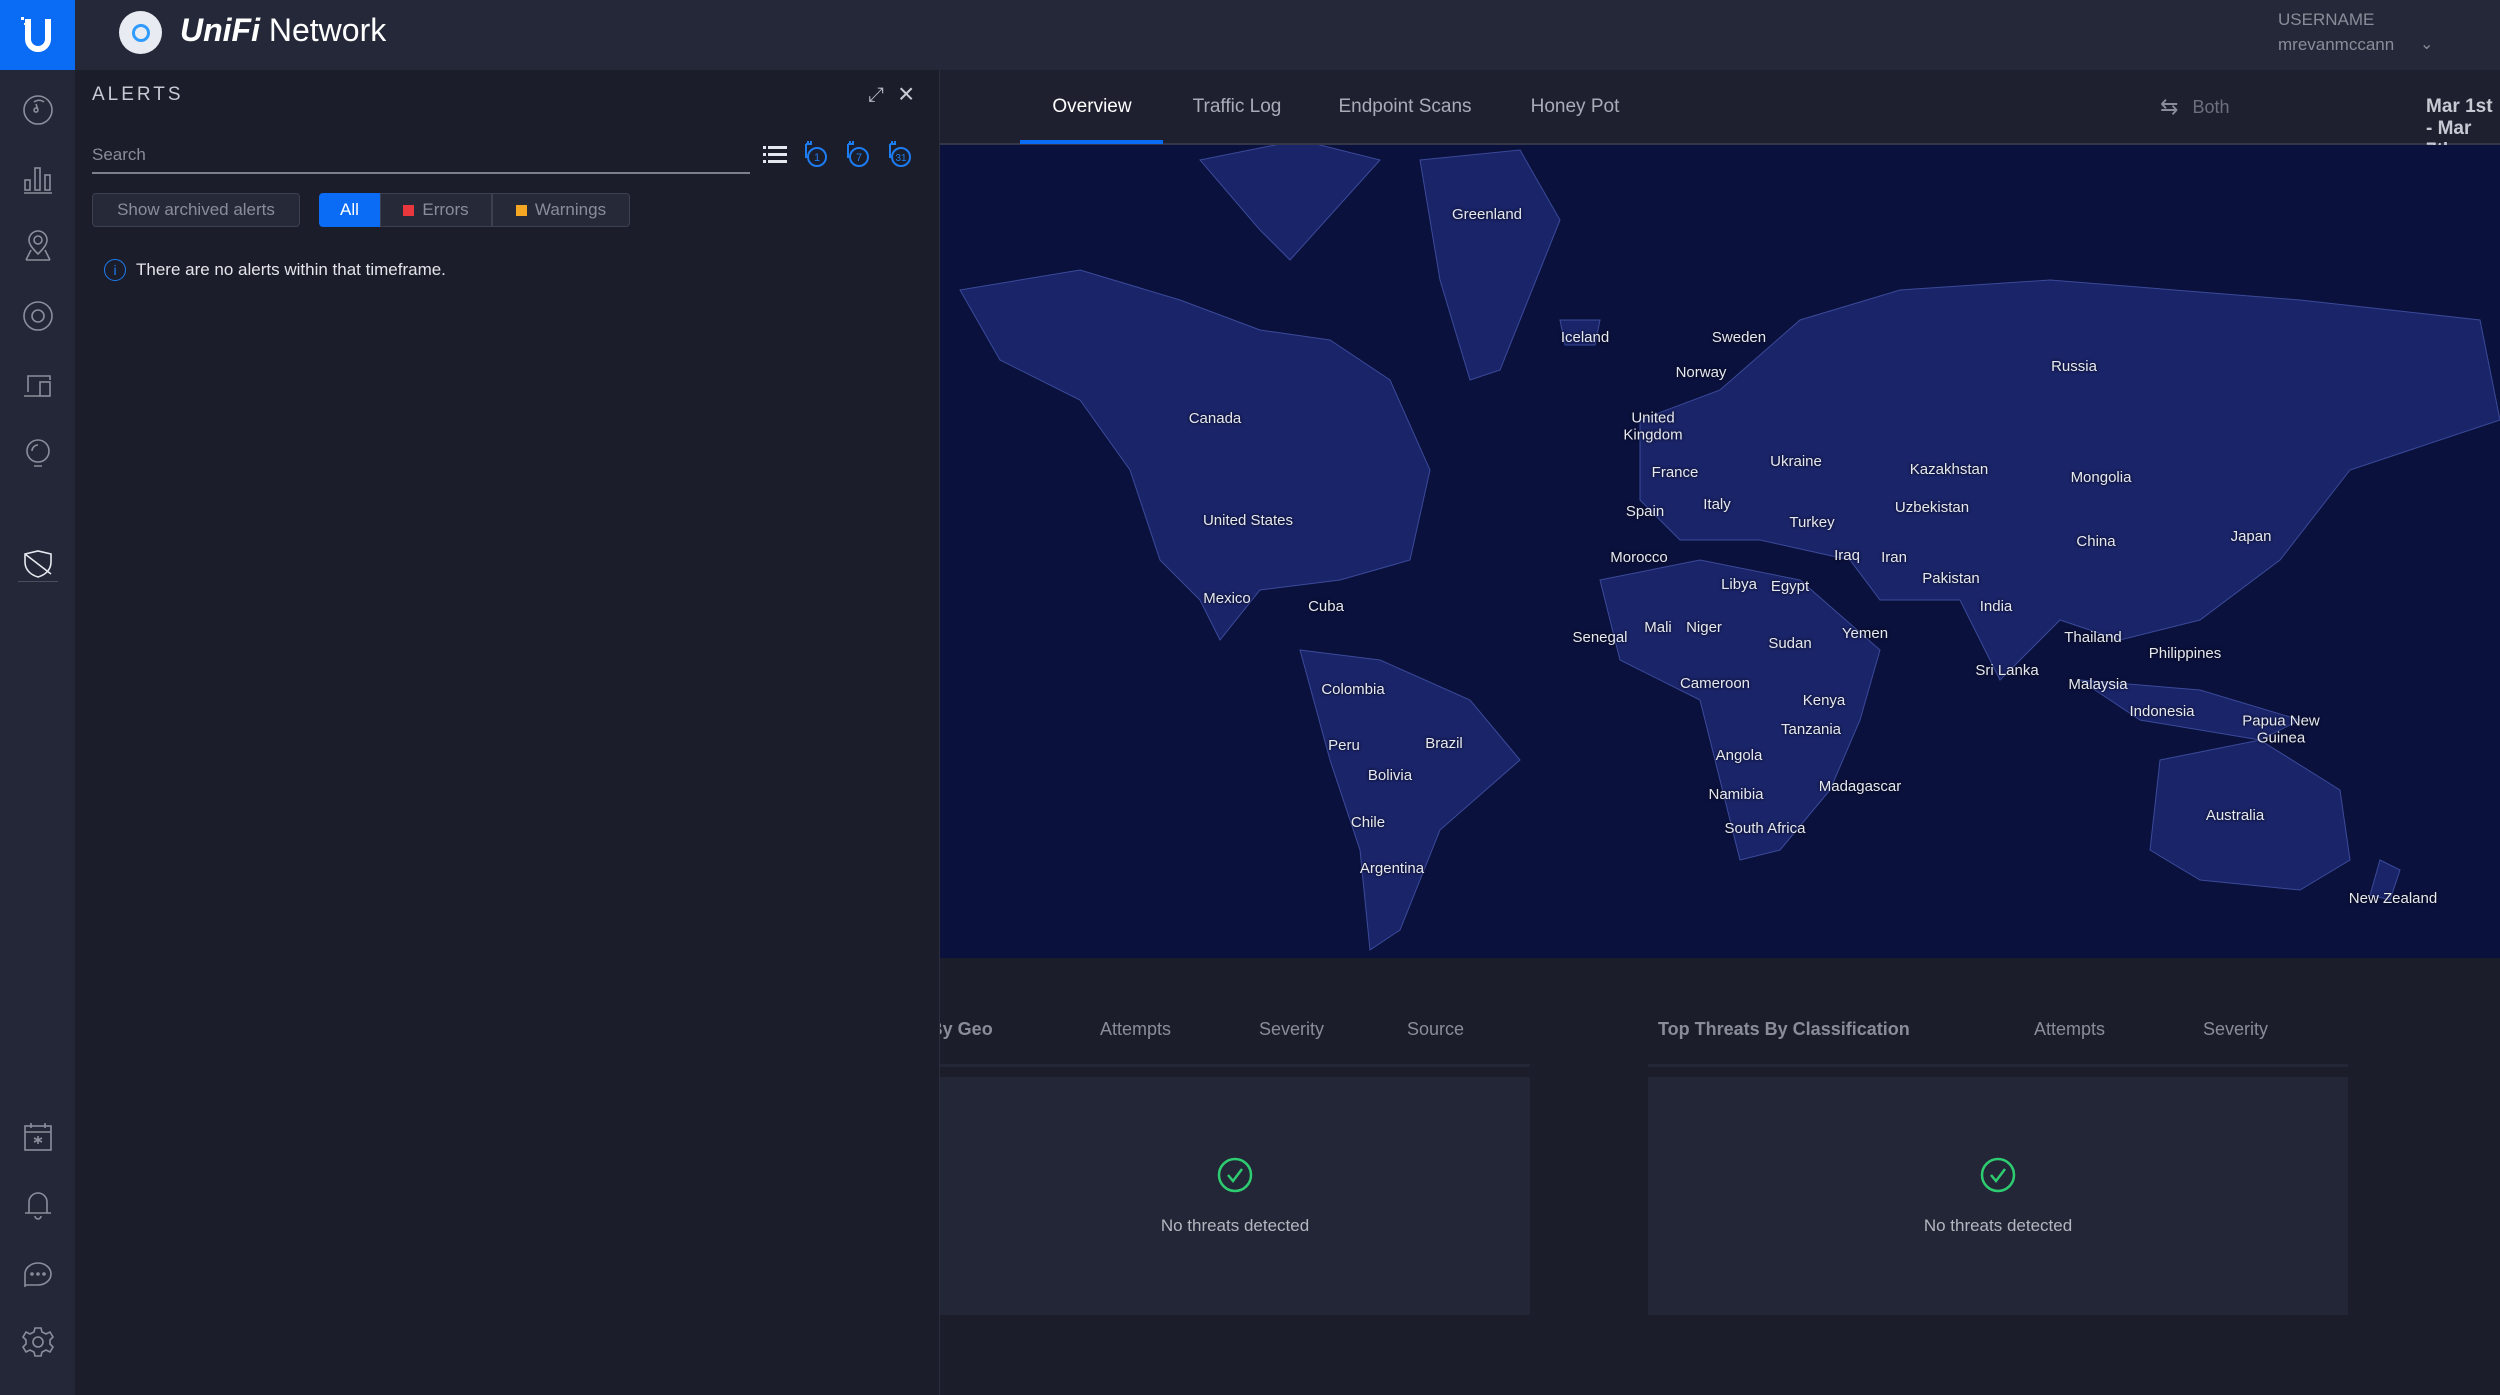  Describe the element at coordinates (2162, 711) in the screenshot. I see `country-label: Indonesia` at that location.